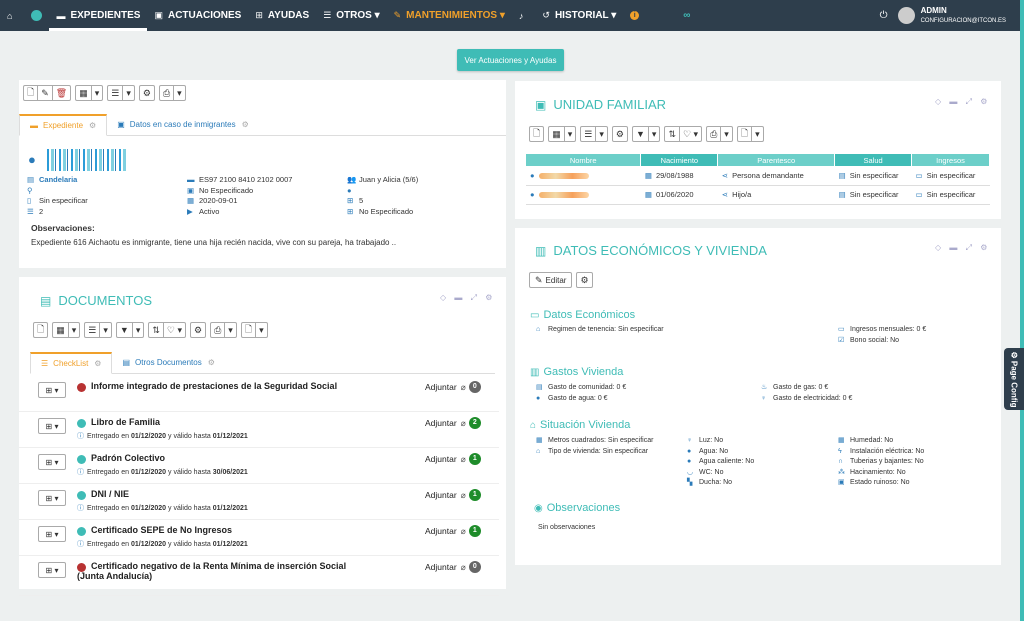 The image size is (1024, 621). I want to click on paperclip-icon: ⌀, so click(463, 530).